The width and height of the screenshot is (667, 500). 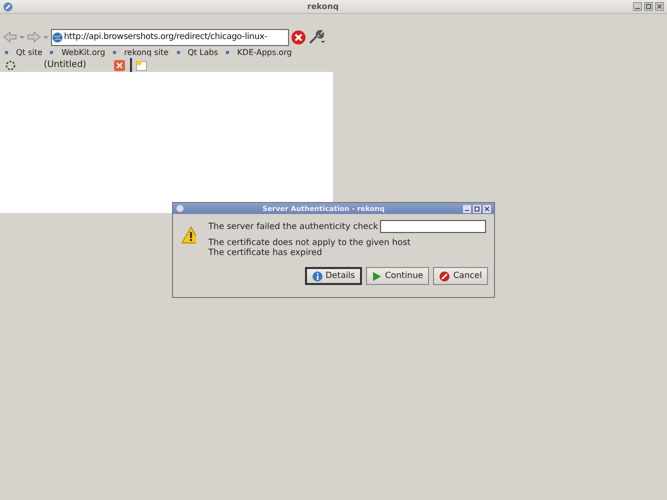 I want to click on bookmark-link: Qt Labs, so click(x=197, y=53).